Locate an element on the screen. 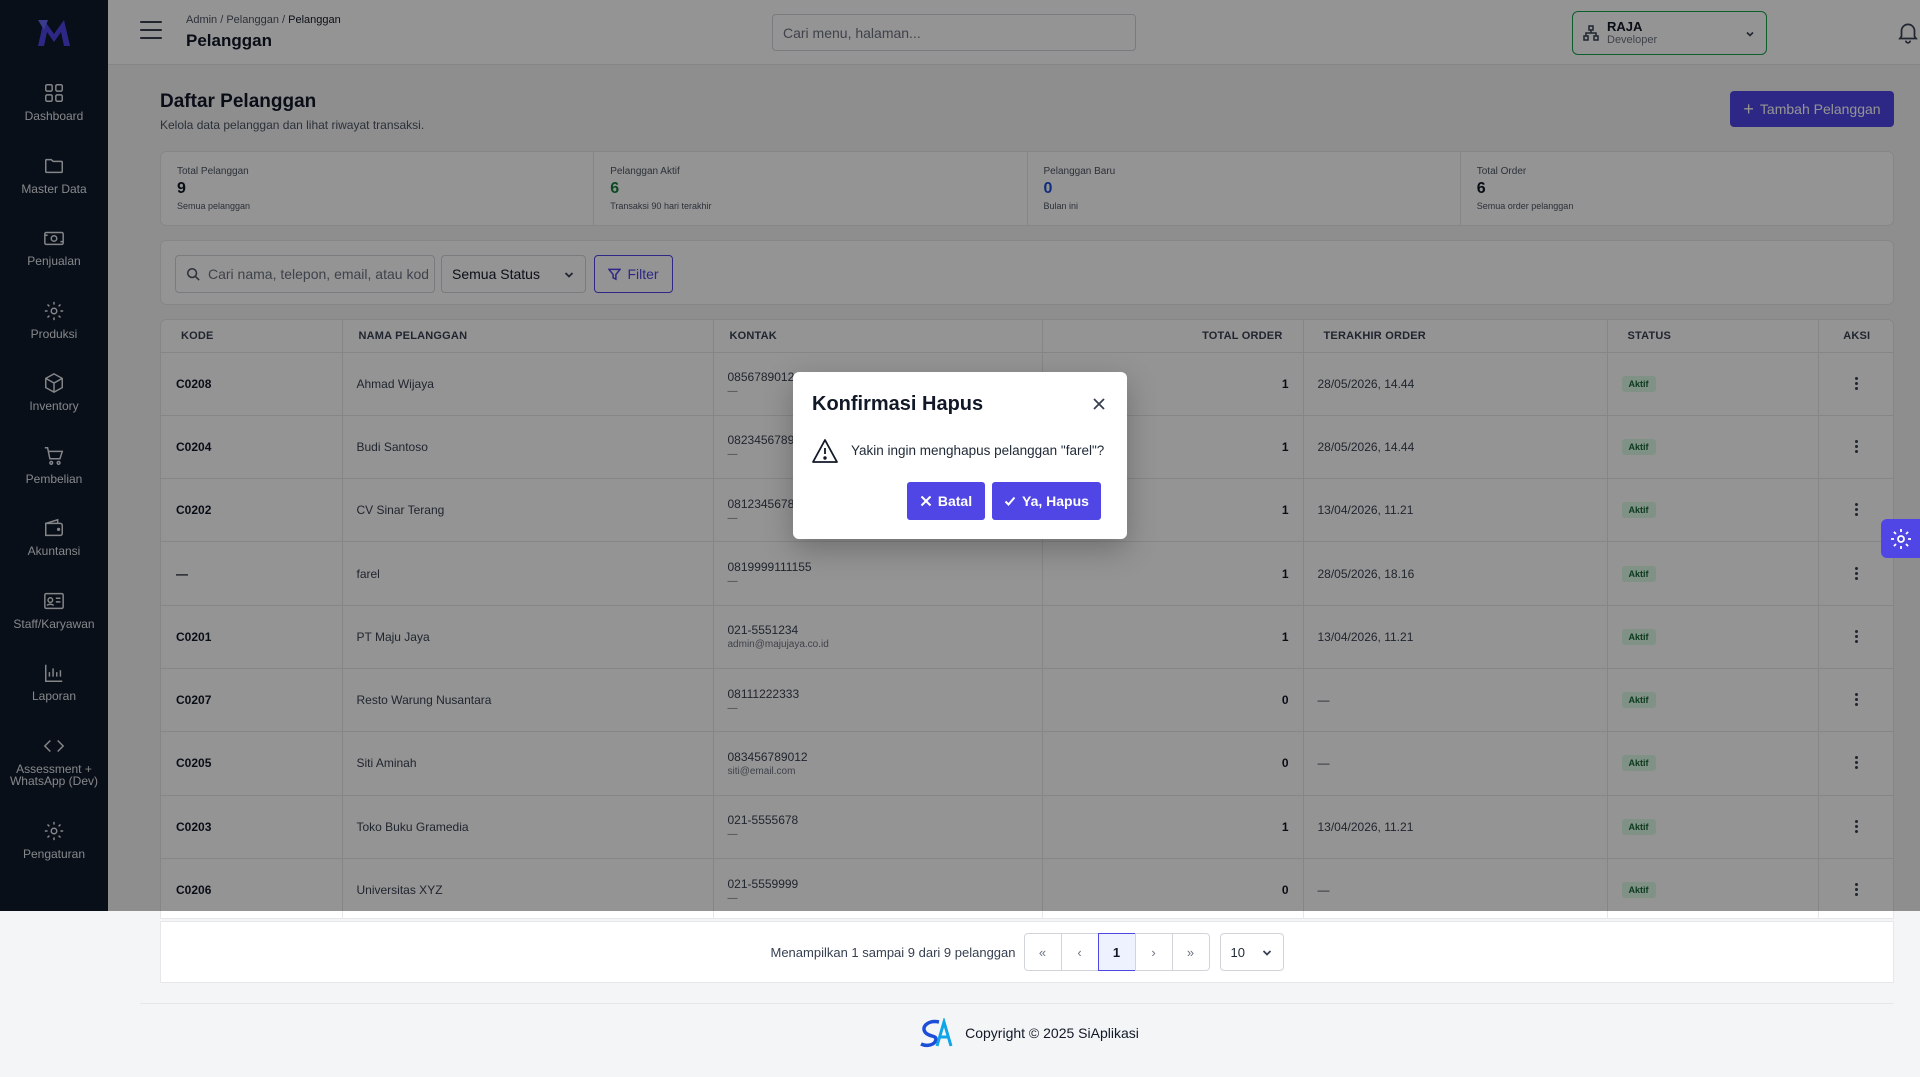  footer-divider is located at coordinates (1017, 1003).